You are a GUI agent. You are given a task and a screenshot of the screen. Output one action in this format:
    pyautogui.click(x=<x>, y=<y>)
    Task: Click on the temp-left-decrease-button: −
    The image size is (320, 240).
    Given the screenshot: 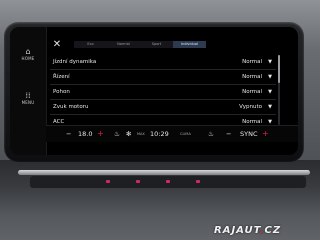 What is the action you would take?
    pyautogui.click(x=68, y=134)
    